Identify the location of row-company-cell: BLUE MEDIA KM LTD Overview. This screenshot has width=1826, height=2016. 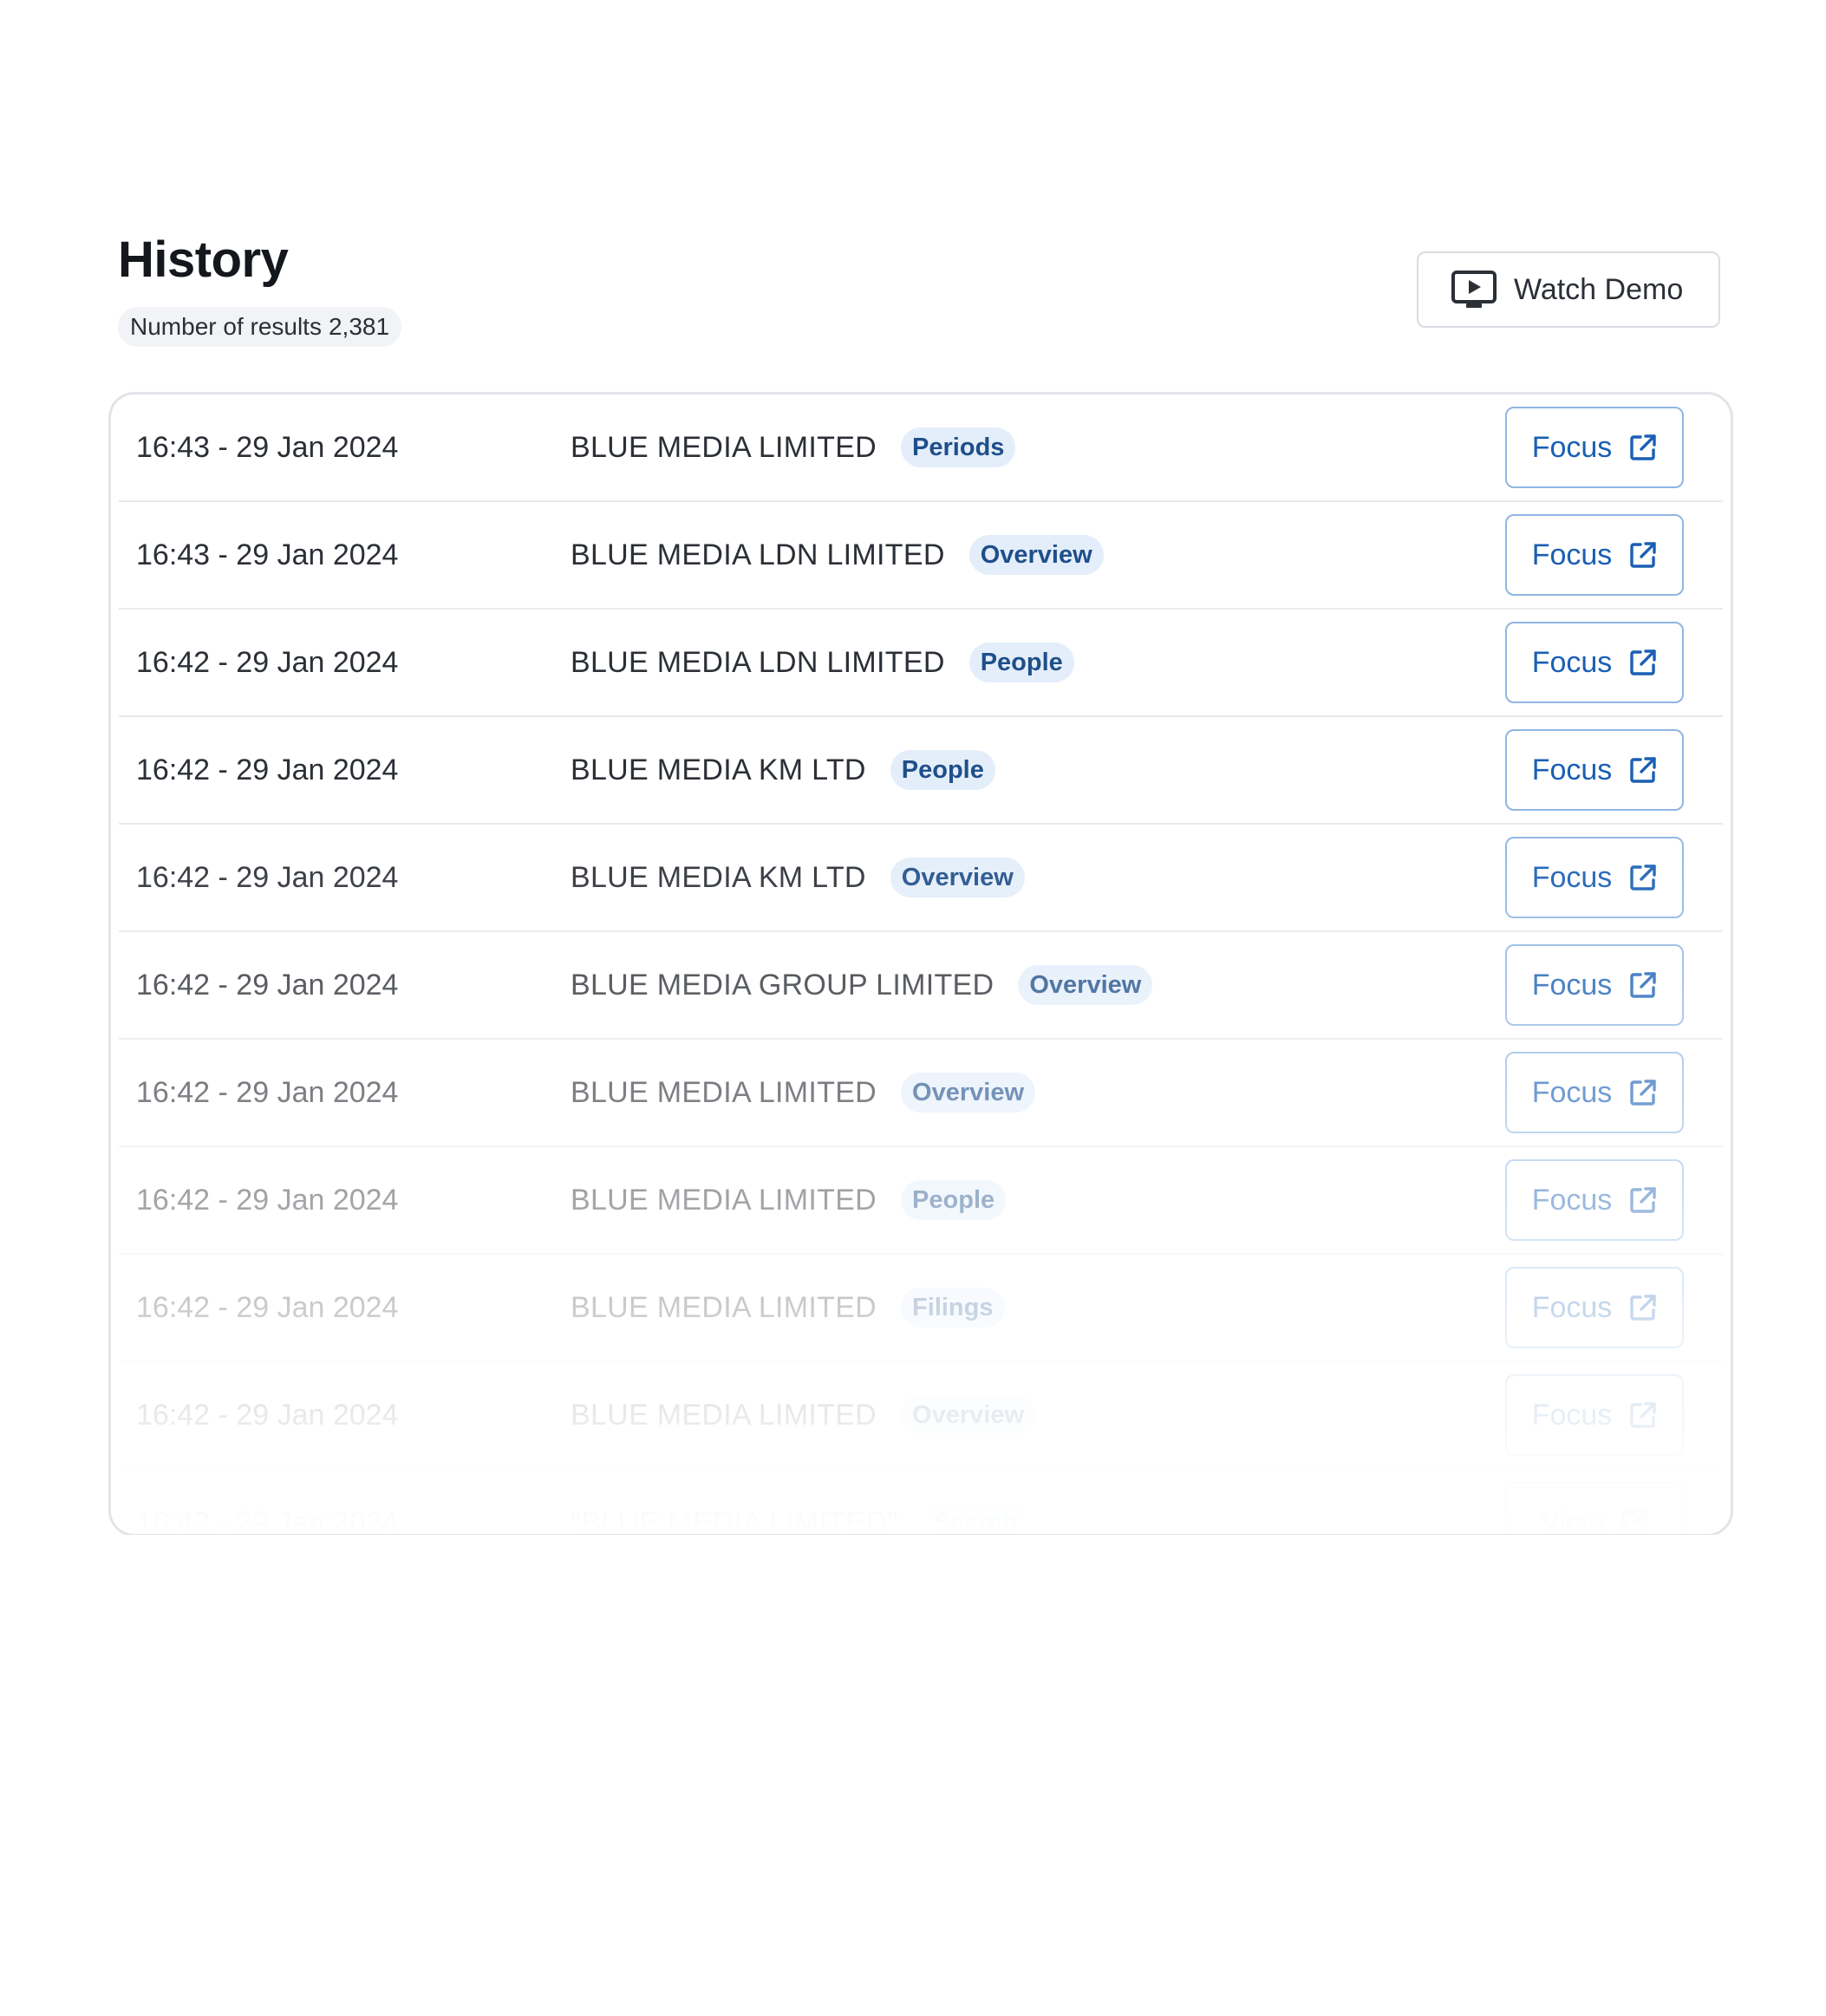
(798, 877).